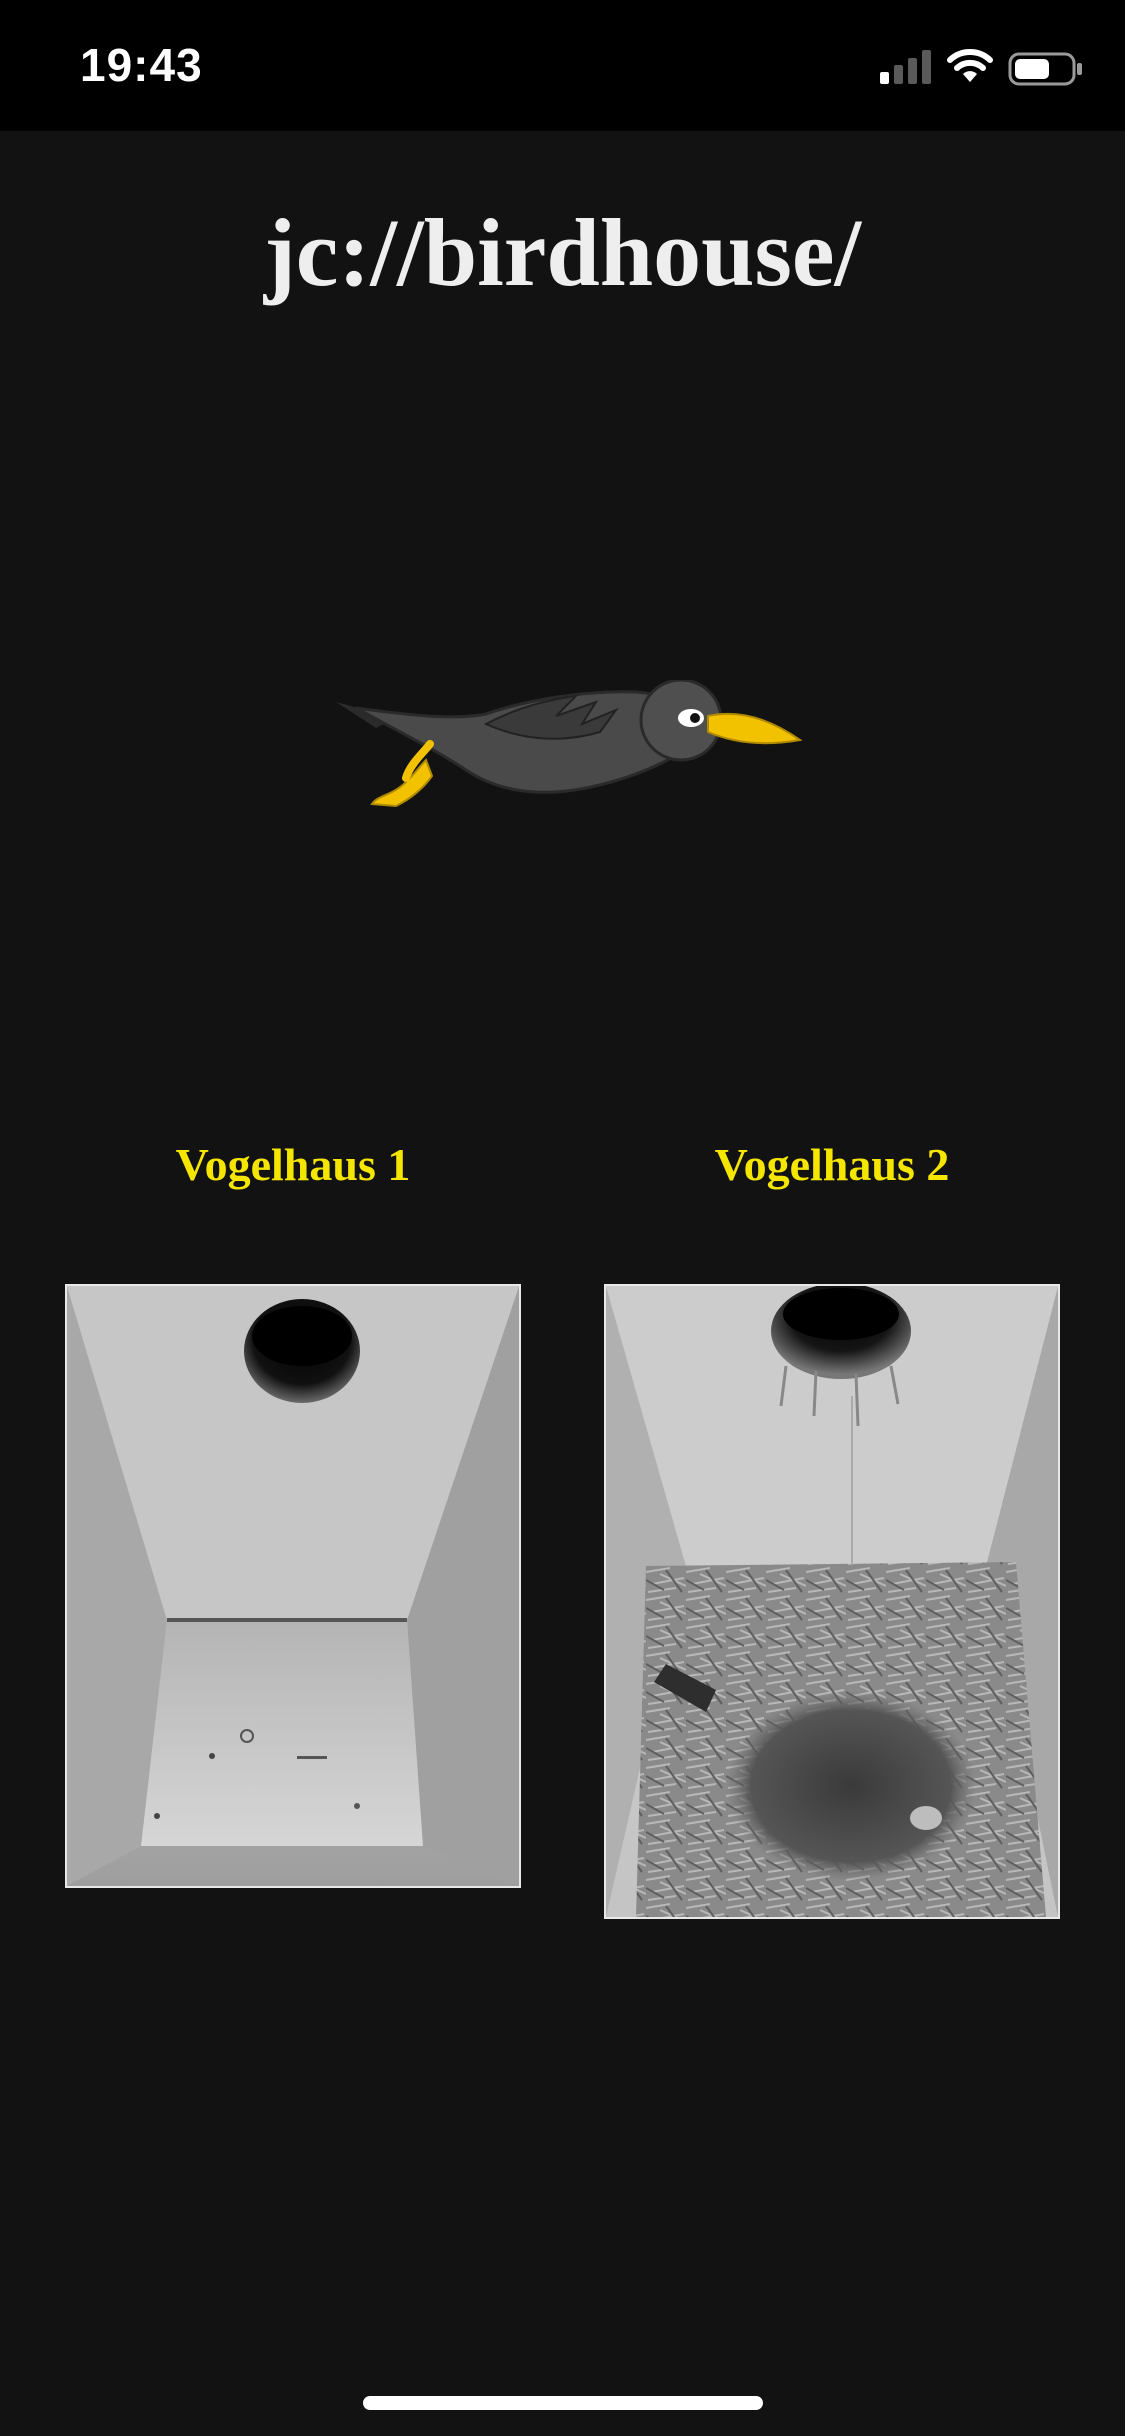 This screenshot has width=1125, height=2436. What do you see at coordinates (970, 65) in the screenshot?
I see `wifi-icon` at bounding box center [970, 65].